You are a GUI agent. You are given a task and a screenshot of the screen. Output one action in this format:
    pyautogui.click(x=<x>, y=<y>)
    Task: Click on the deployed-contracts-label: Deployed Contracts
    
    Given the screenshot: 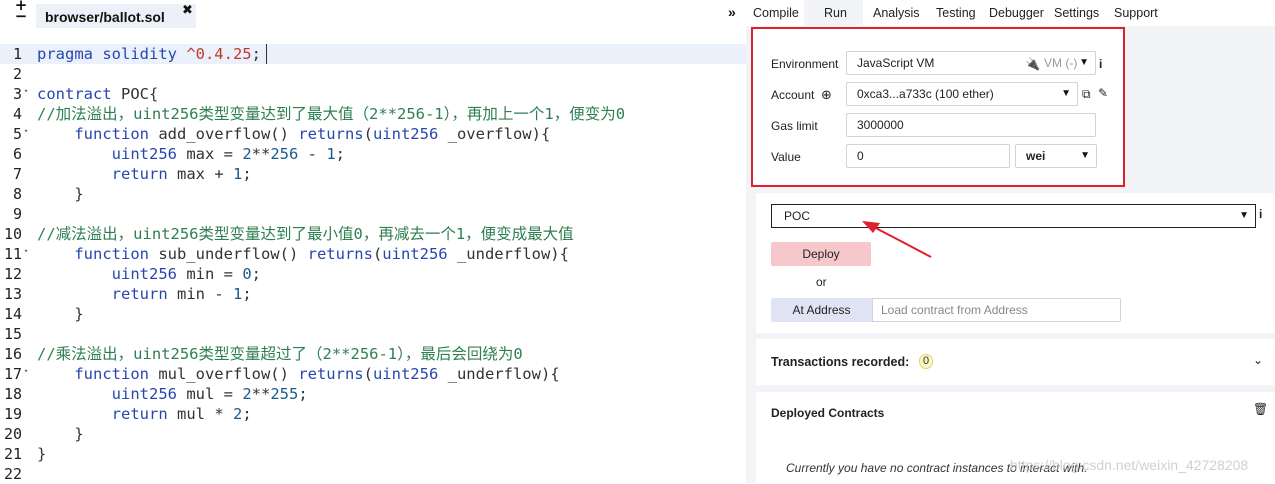 What is the action you would take?
    pyautogui.click(x=828, y=413)
    